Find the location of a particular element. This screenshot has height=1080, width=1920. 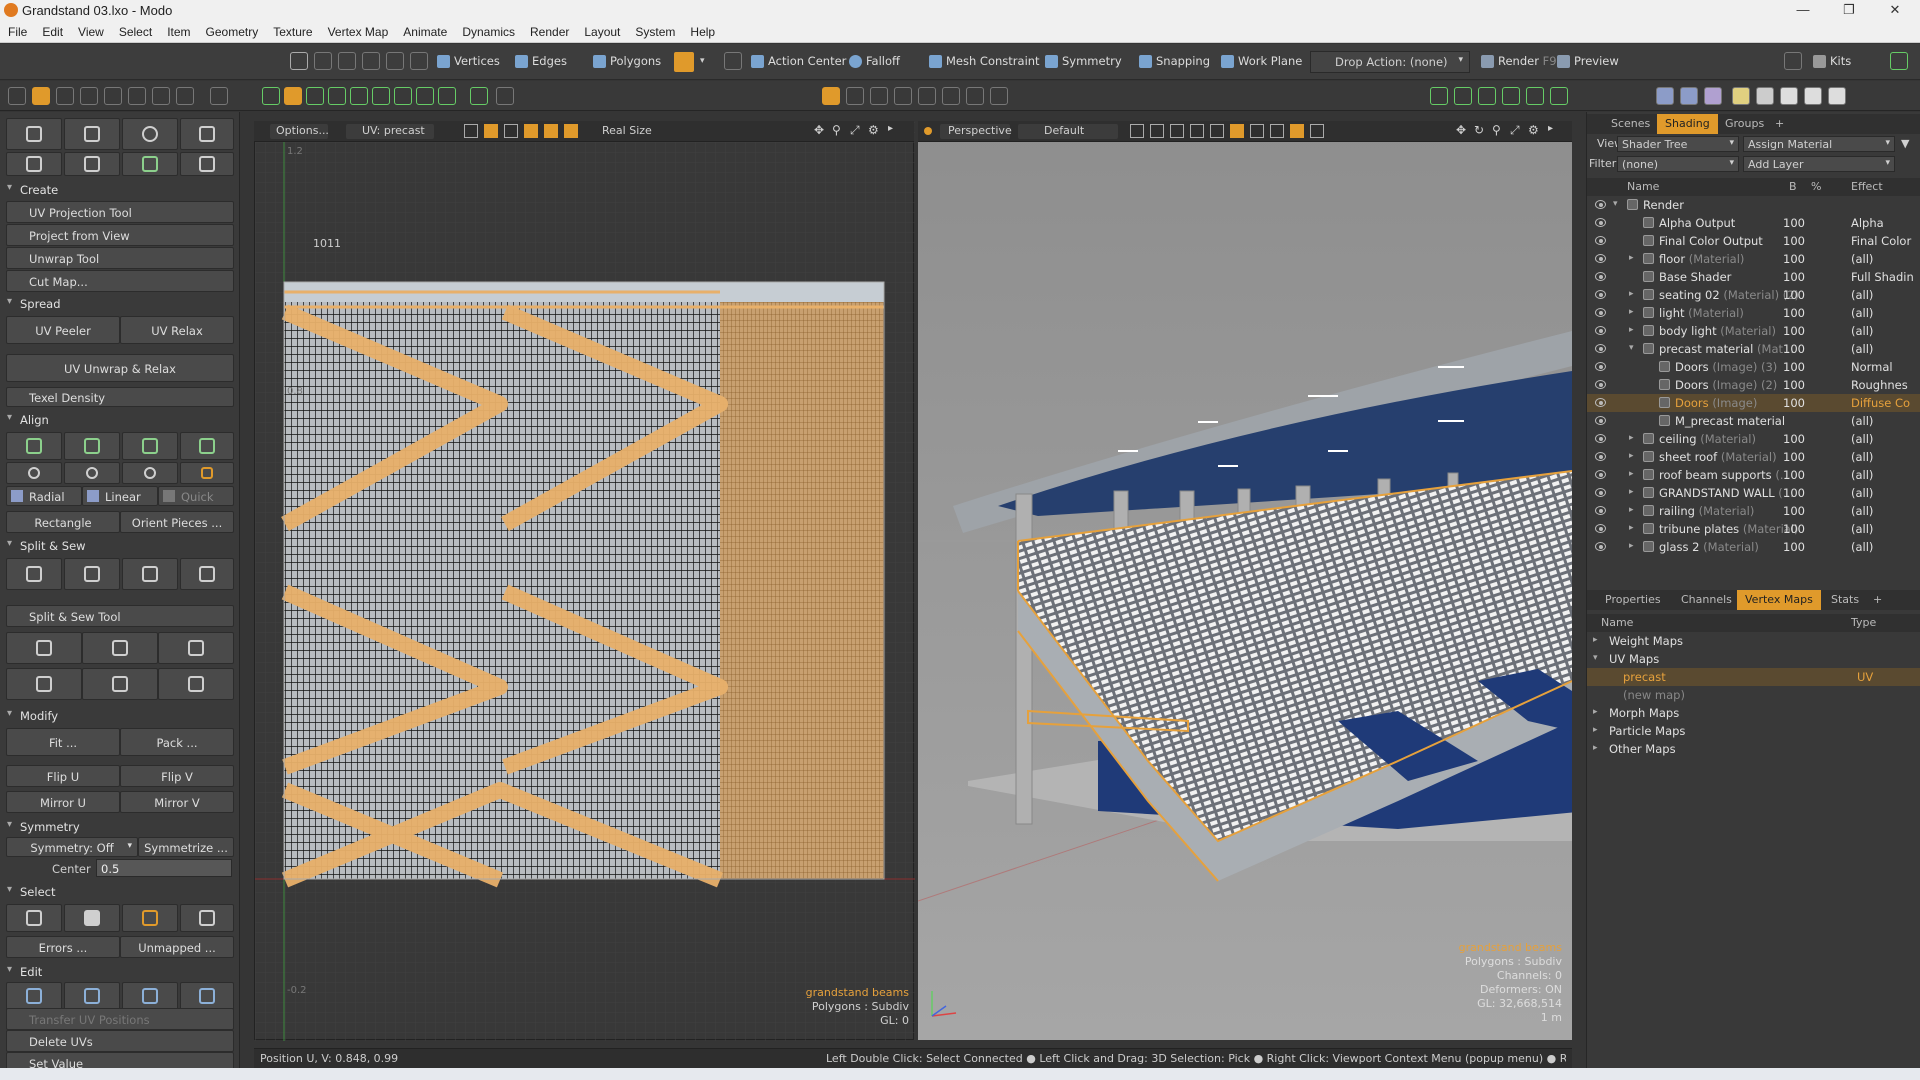

edit-section-header: Edit is located at coordinates (118, 972).